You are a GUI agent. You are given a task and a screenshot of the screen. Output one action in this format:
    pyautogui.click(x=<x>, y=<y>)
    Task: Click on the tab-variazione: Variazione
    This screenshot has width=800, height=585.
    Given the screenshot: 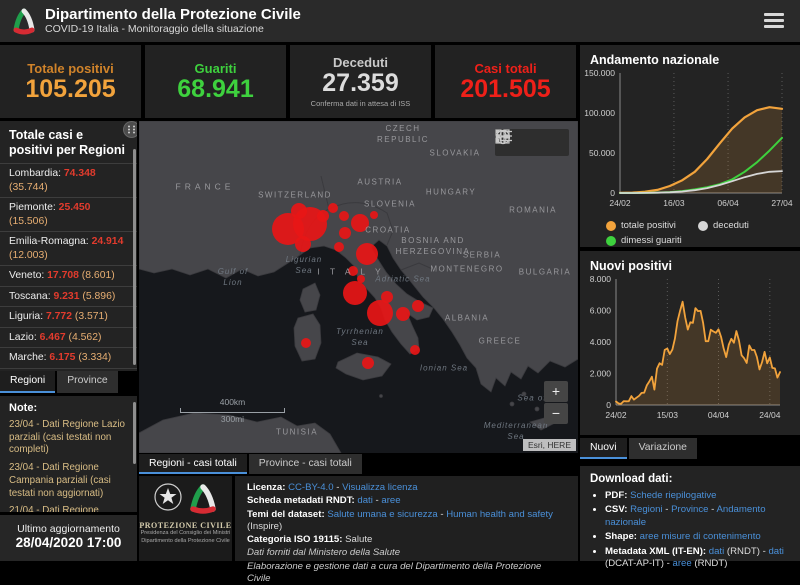 What is the action you would take?
    pyautogui.click(x=662, y=448)
    